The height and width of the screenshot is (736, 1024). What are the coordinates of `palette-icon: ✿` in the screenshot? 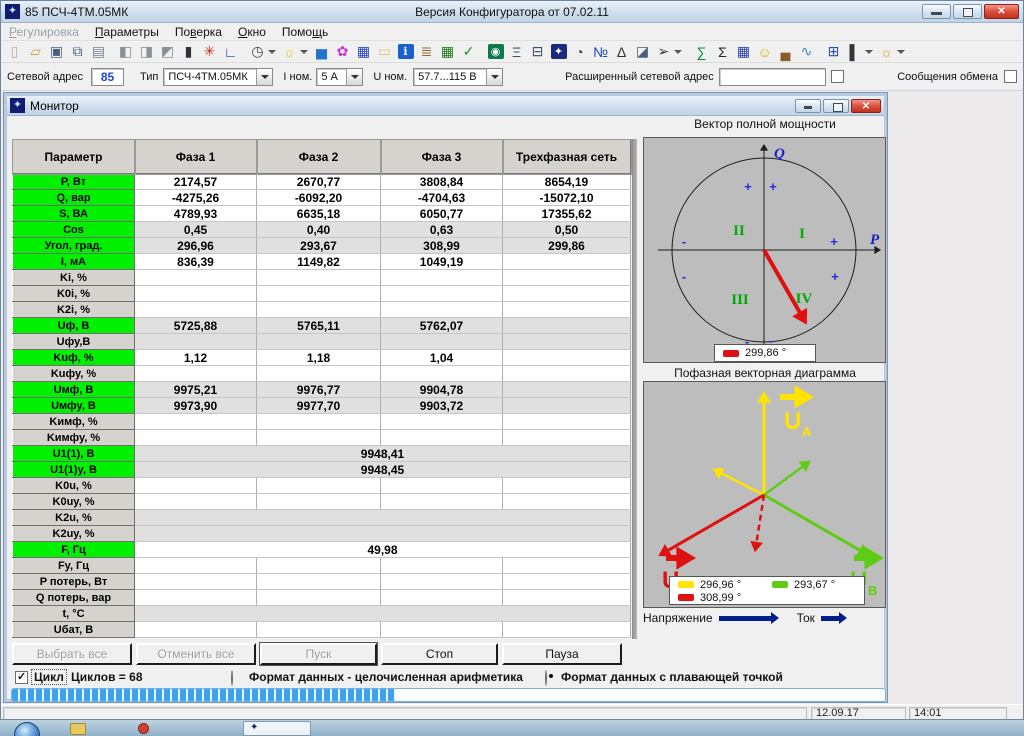 It's located at (342, 52).